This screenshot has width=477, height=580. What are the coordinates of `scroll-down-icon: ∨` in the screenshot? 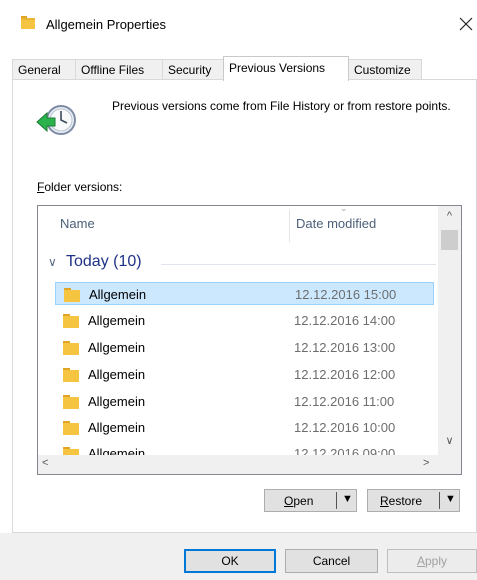 It's located at (449, 442).